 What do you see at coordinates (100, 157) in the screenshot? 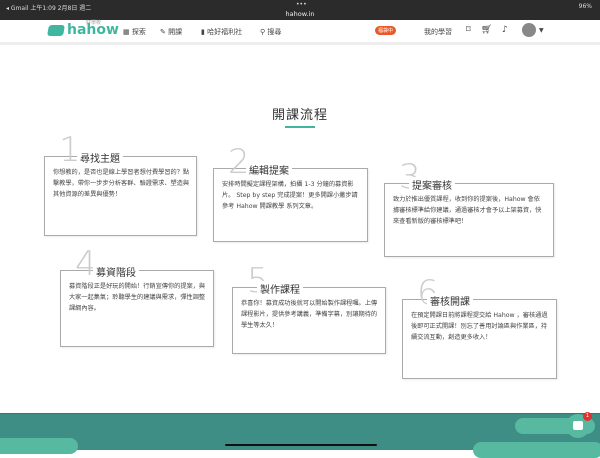
I see `step-title: 尋找主題` at bounding box center [100, 157].